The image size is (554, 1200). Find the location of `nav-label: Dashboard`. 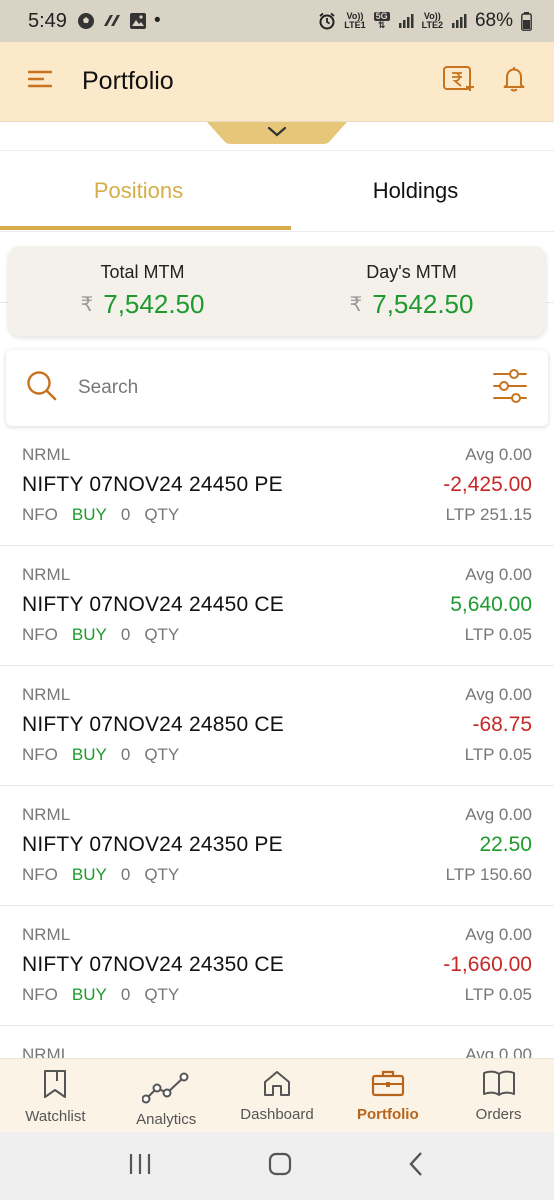

nav-label: Dashboard is located at coordinates (277, 1114).